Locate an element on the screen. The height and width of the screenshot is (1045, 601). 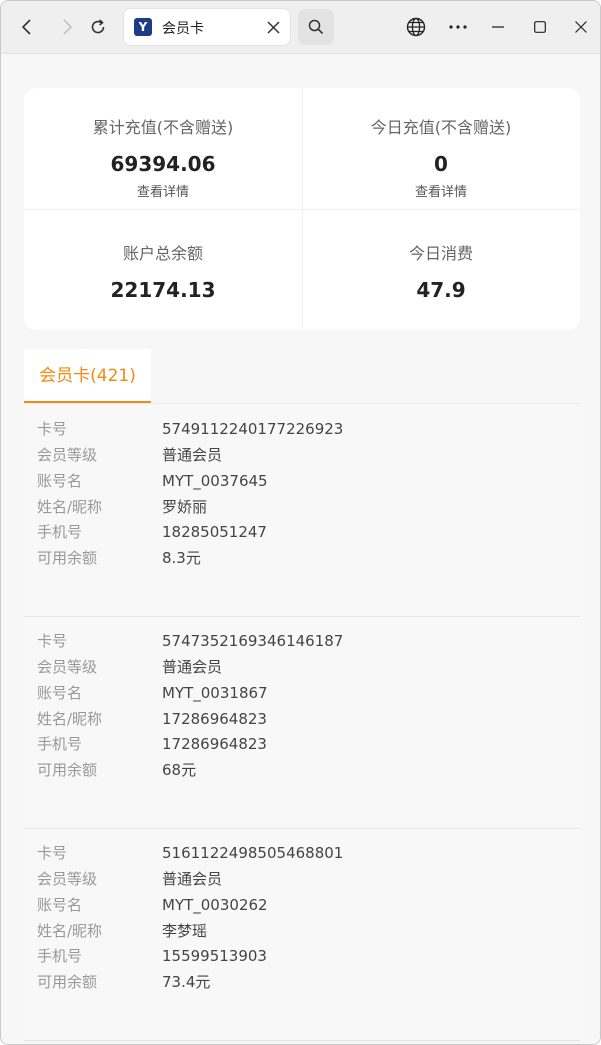
globe-icon is located at coordinates (416, 27).